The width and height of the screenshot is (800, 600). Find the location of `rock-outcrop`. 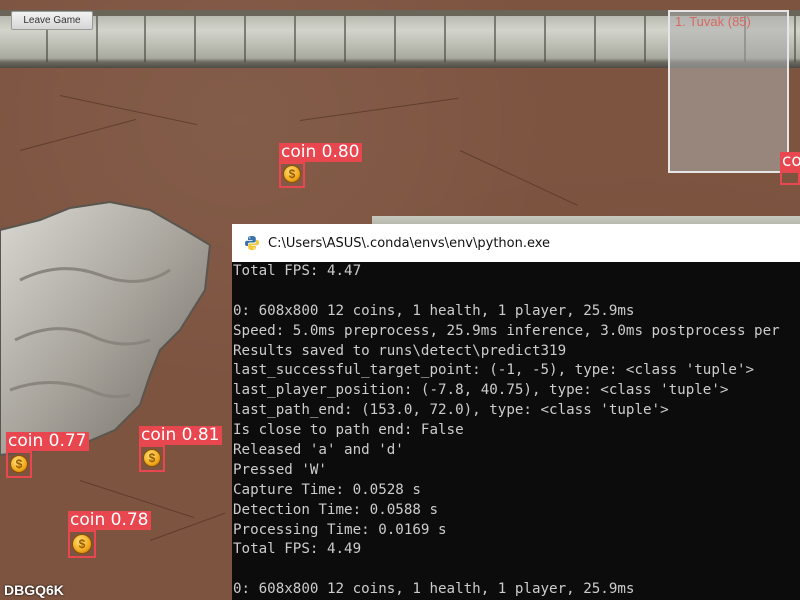

rock-outcrop is located at coordinates (106, 328).